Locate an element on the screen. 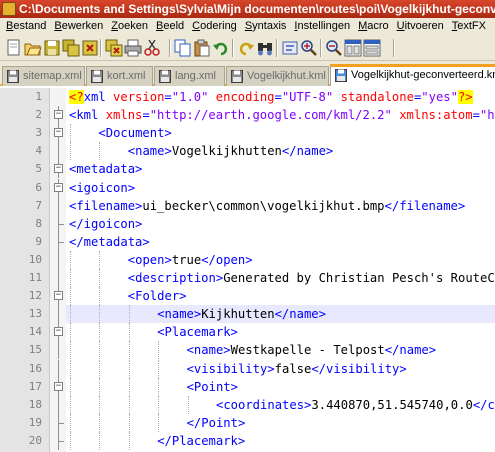 The image size is (495, 452). copy-icon is located at coordinates (183, 48).